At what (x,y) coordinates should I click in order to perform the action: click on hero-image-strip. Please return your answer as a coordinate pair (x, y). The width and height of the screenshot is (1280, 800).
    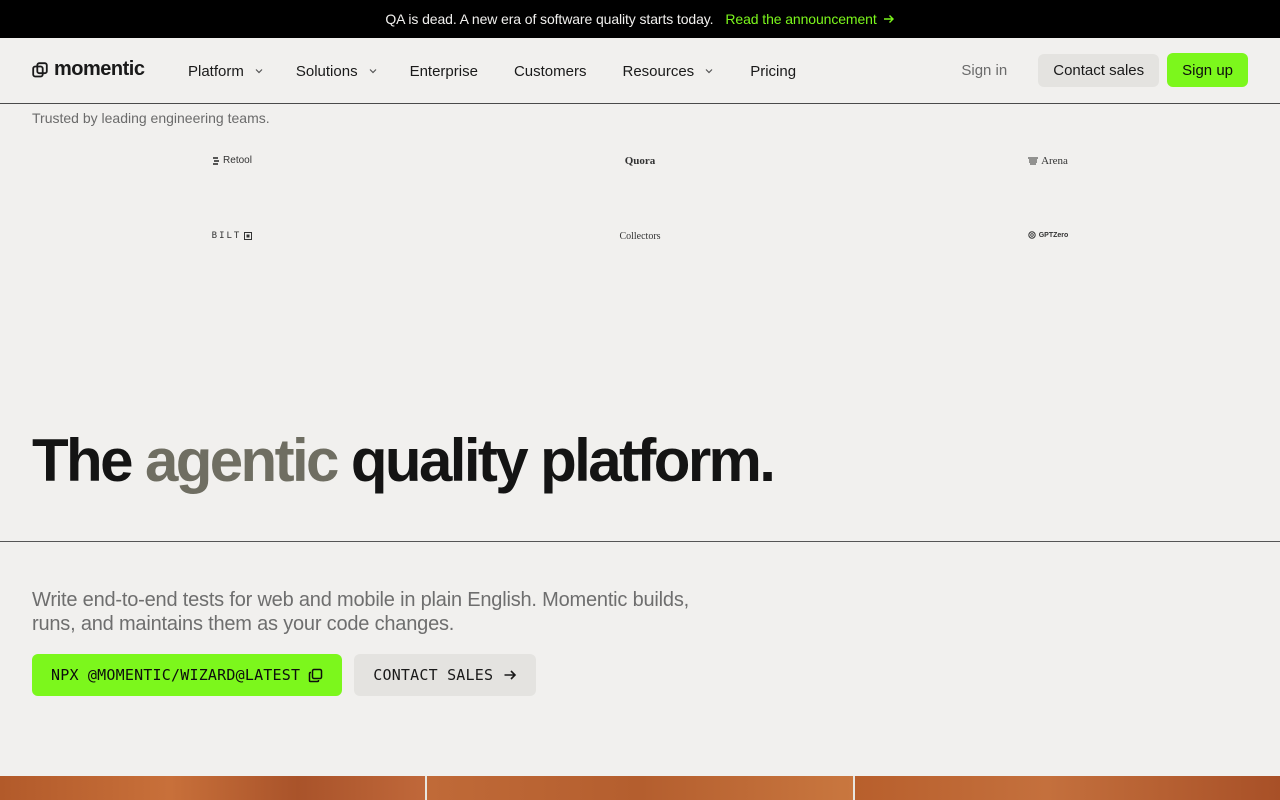
    Looking at the image, I should click on (640, 788).